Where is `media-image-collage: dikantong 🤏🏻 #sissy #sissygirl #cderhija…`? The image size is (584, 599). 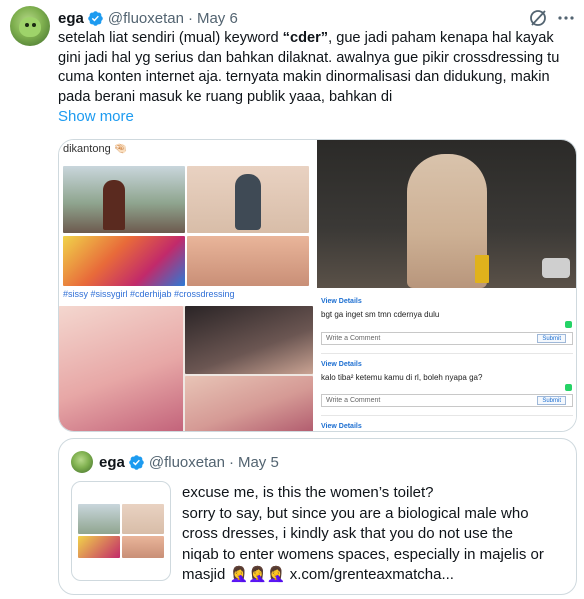
media-image-collage: dikantong 🤏🏻 #sissy #sissygirl #cderhija… is located at coordinates (186, 221).